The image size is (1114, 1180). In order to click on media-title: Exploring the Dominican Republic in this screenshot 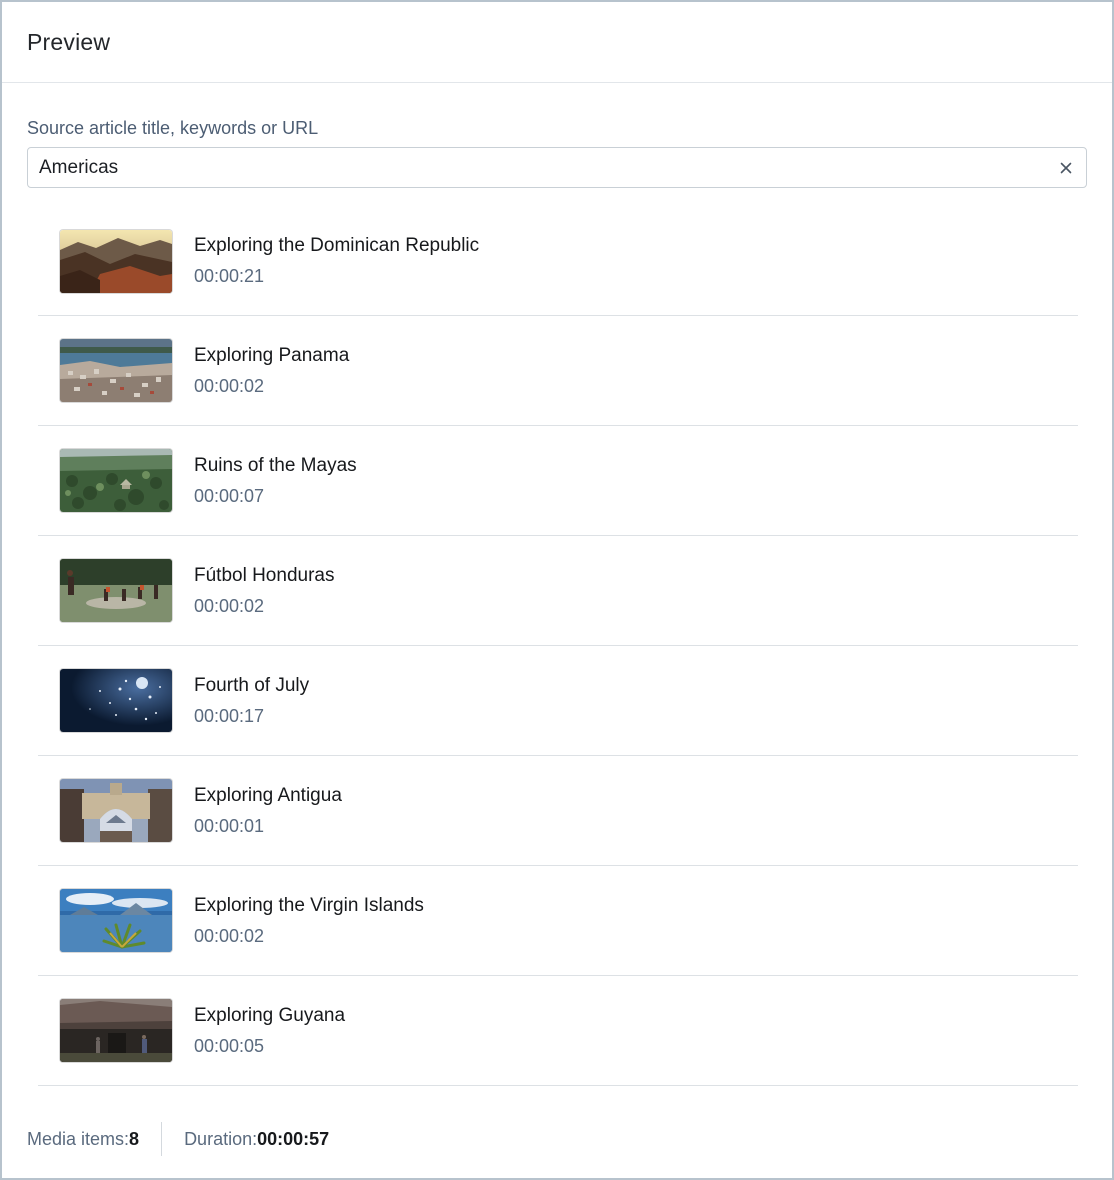, I will do `click(337, 245)`.